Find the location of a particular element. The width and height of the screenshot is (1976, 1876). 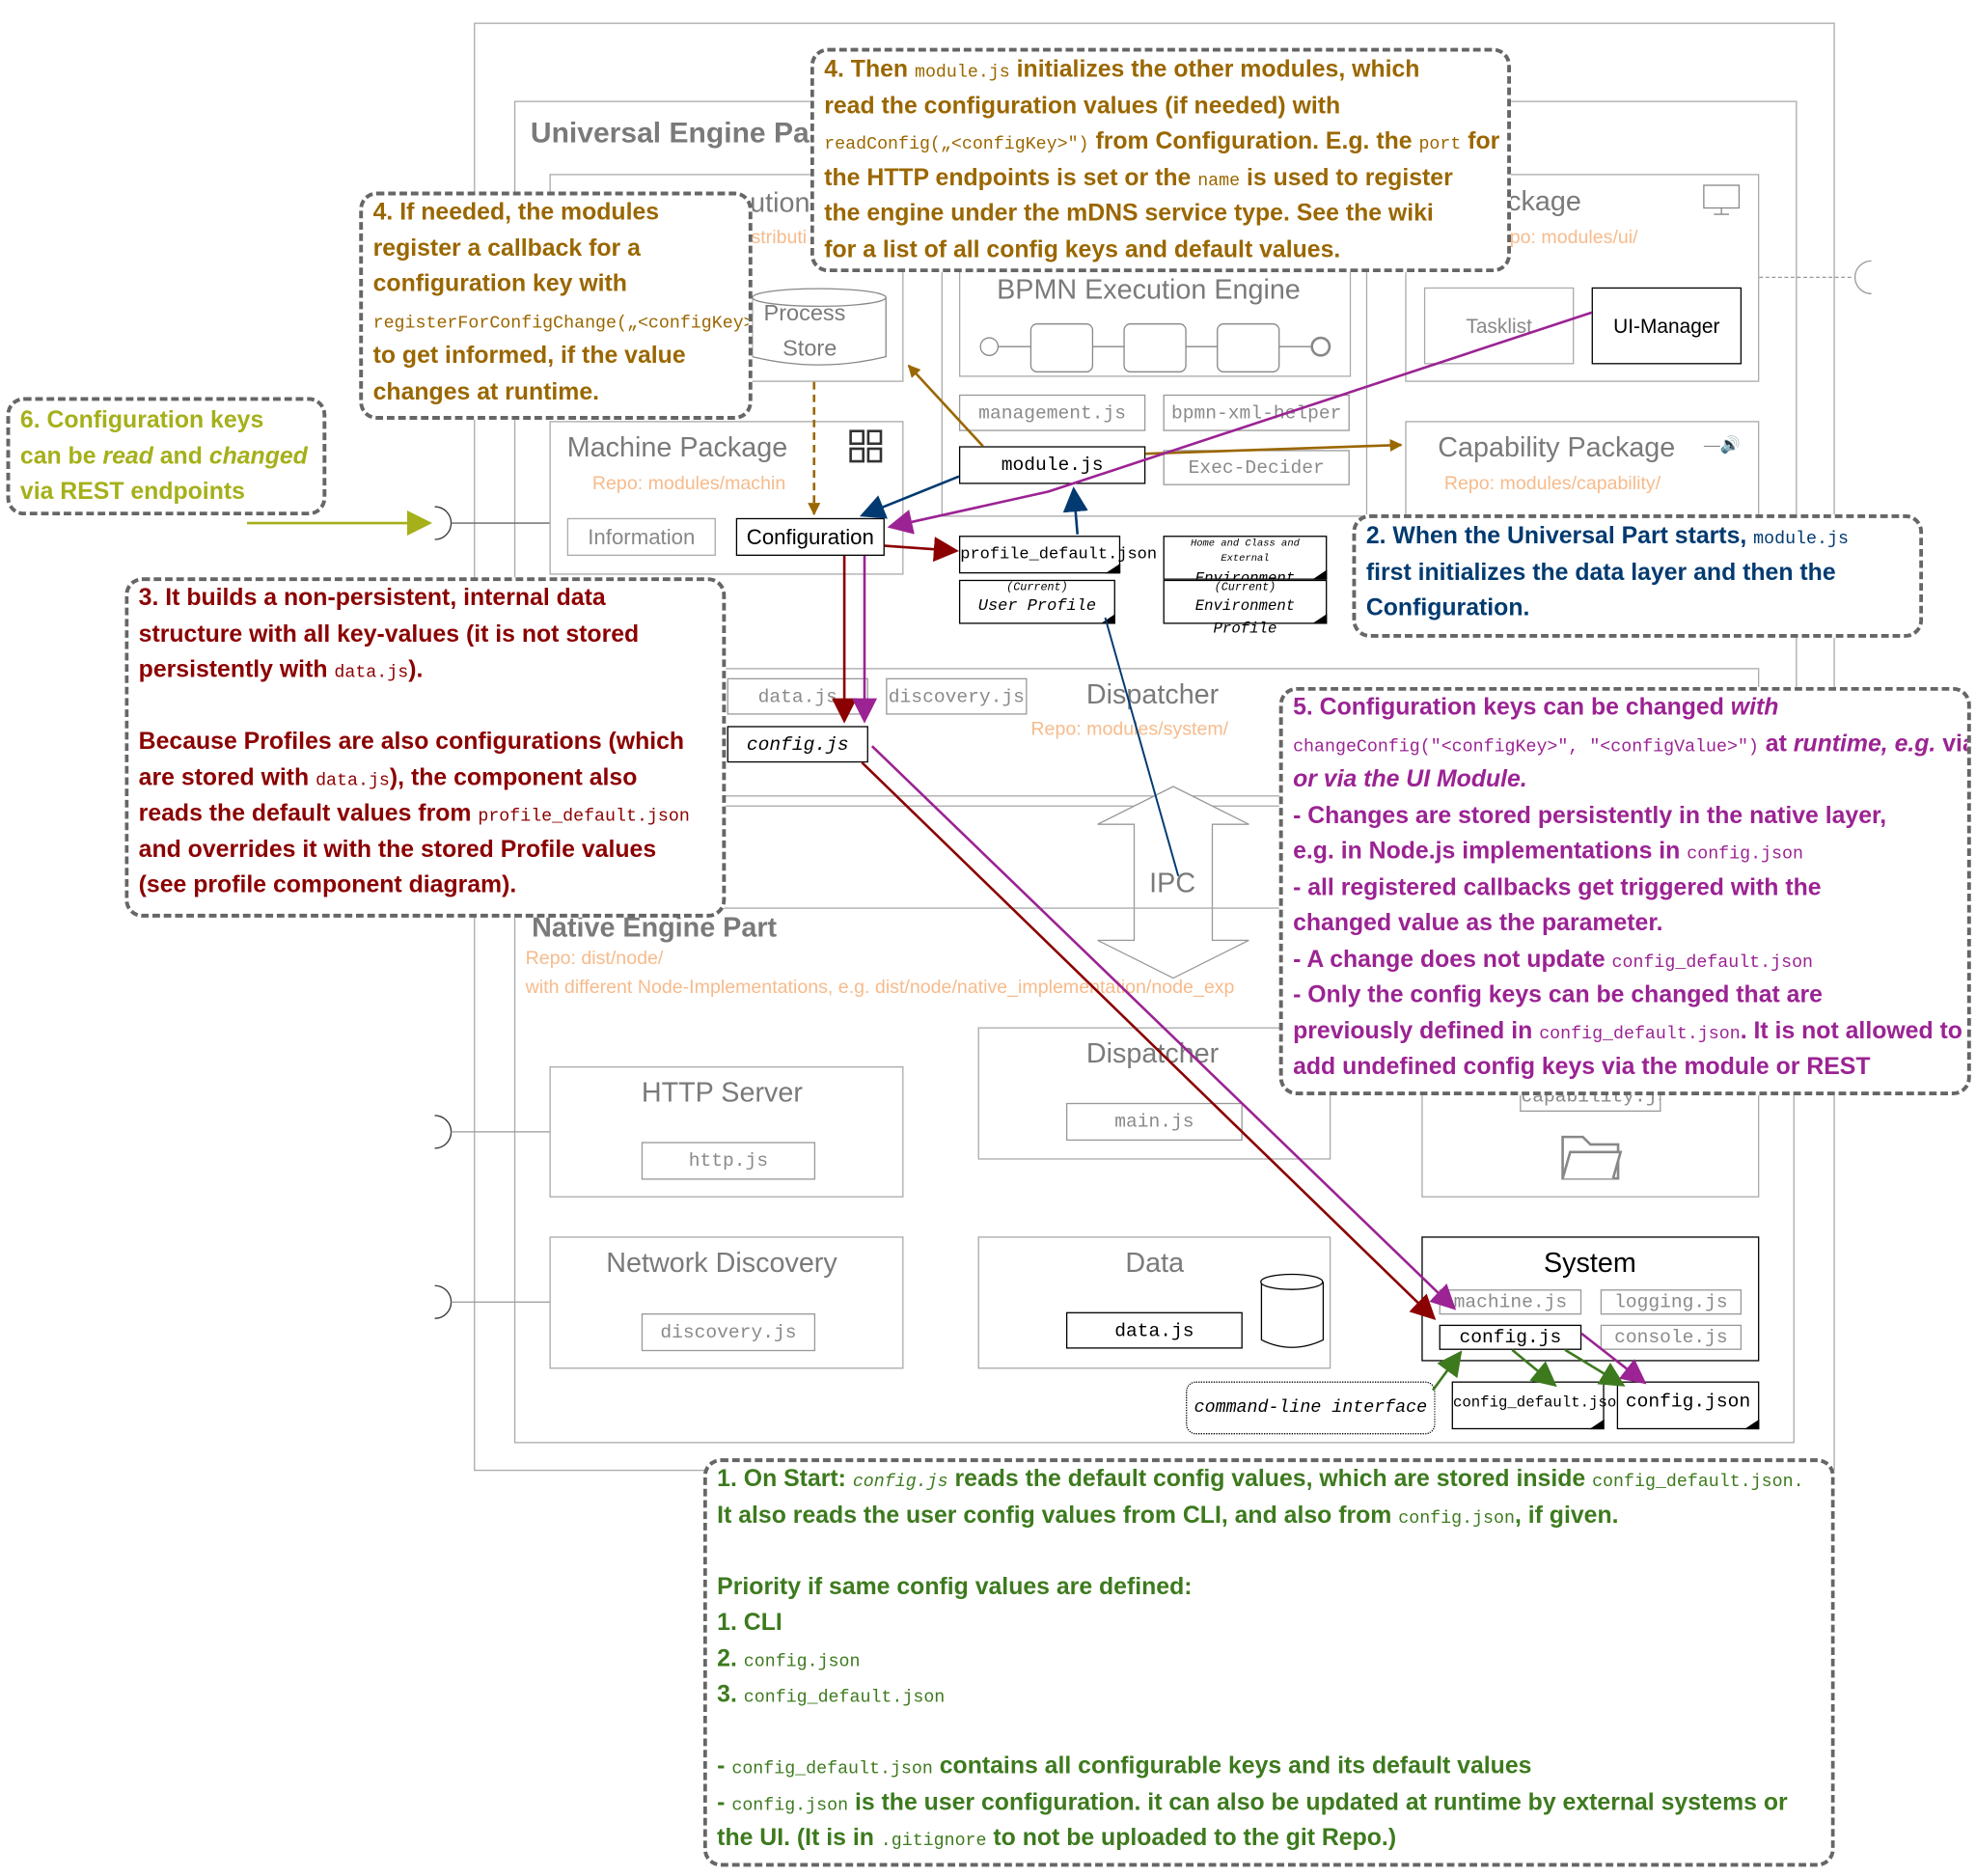

arrow-ui-manager-to-configuration is located at coordinates (1240, 423).